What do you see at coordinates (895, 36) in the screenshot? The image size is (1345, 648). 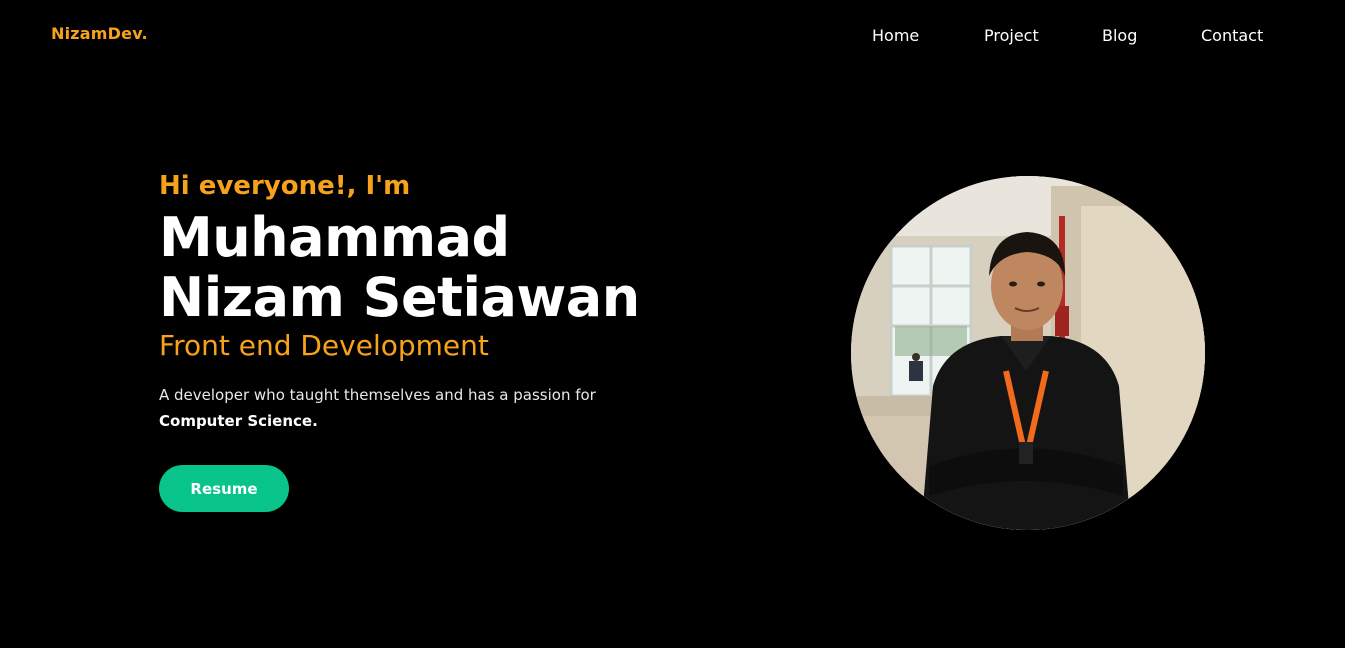 I see `nav-home-link: Home` at bounding box center [895, 36].